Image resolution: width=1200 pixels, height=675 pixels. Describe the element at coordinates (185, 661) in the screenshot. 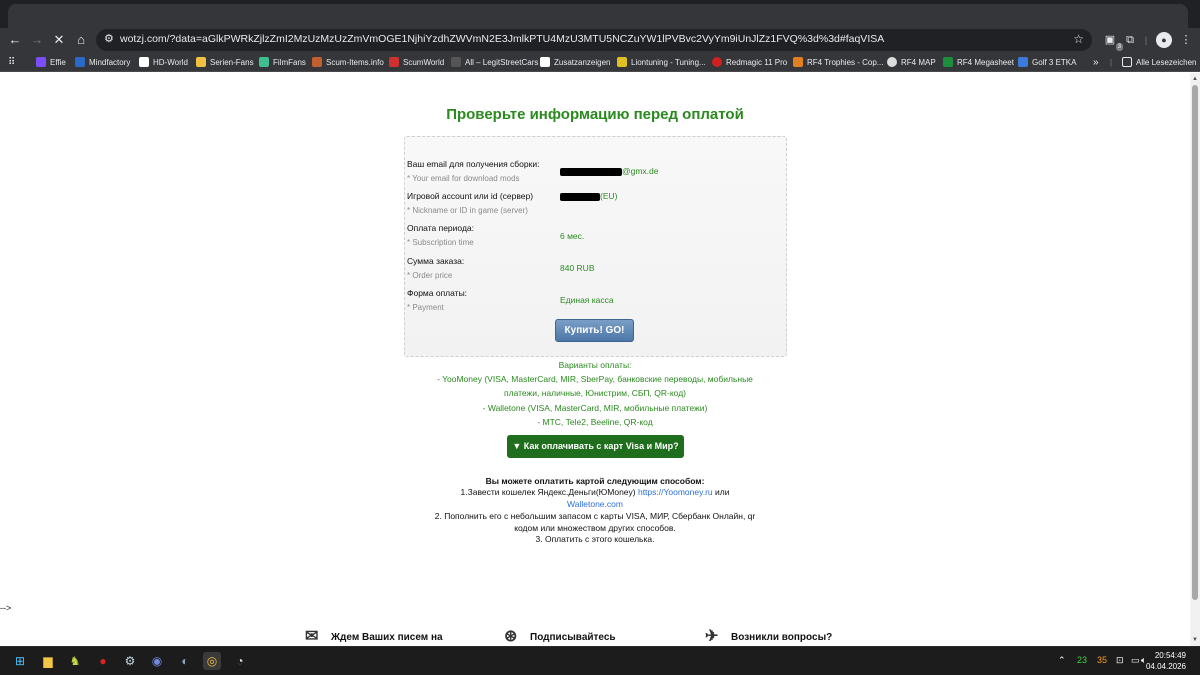

I see `app-icon: ◐` at that location.